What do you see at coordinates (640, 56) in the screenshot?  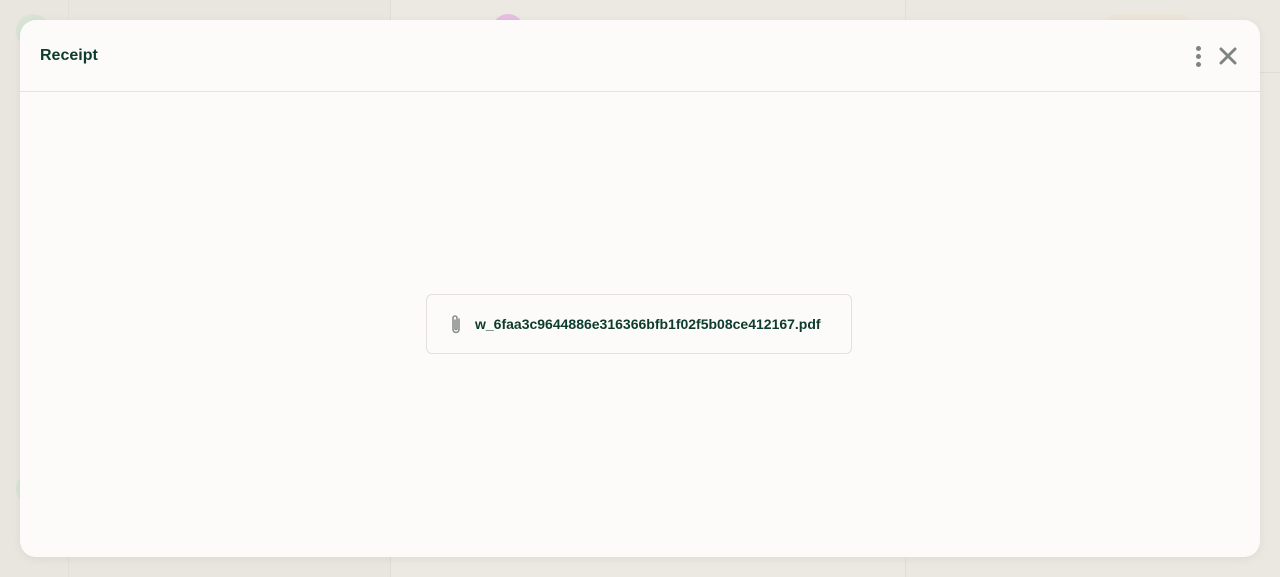 I see `modal-header: Receipt` at bounding box center [640, 56].